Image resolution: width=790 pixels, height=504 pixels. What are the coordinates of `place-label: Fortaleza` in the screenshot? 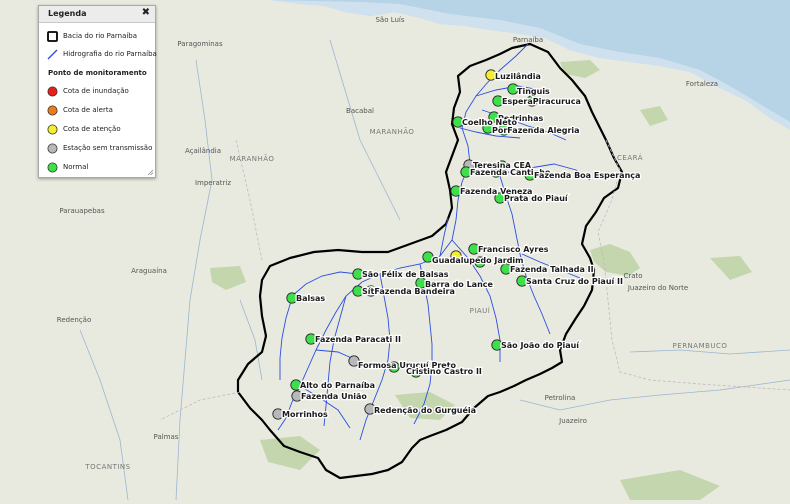 It's located at (702, 84).